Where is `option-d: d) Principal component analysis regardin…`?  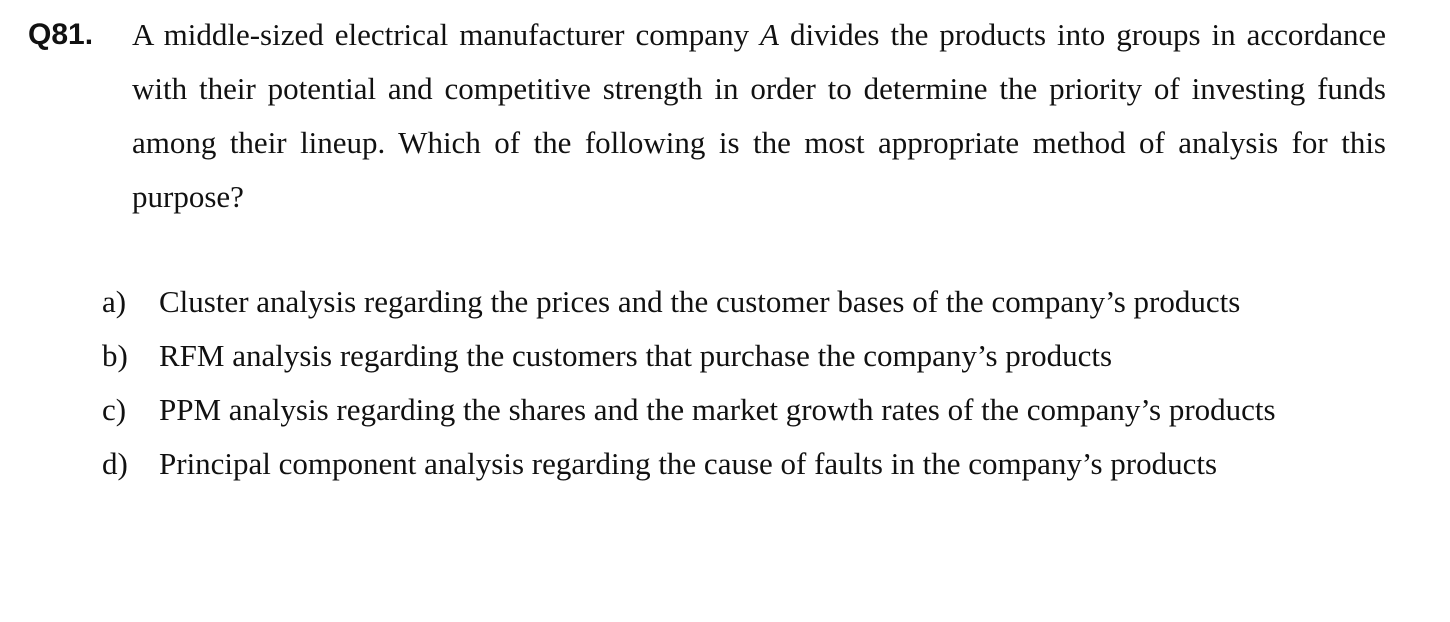
option-d: d) Principal component analysis regardin… is located at coordinates (745, 464).